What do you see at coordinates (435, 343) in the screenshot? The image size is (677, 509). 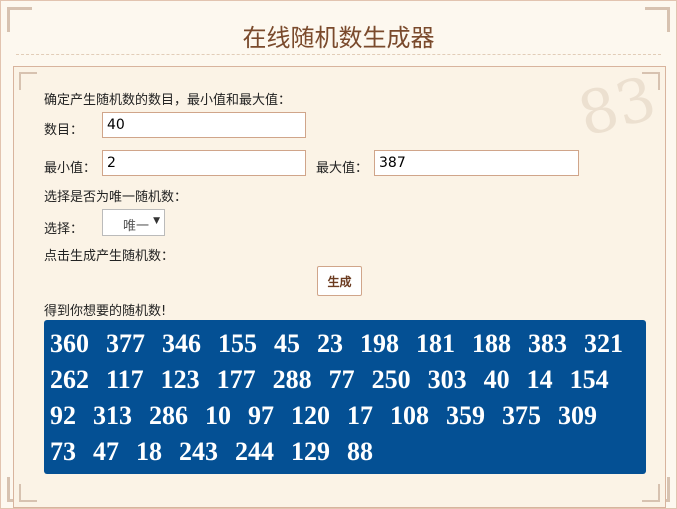 I see `random-number: 181` at bounding box center [435, 343].